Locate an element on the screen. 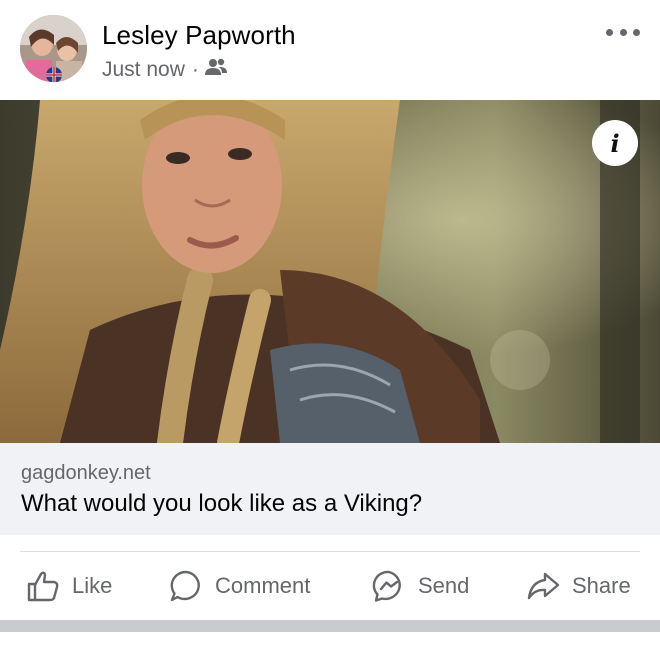 Image resolution: width=660 pixels, height=660 pixels. like-icon is located at coordinates (43, 586).